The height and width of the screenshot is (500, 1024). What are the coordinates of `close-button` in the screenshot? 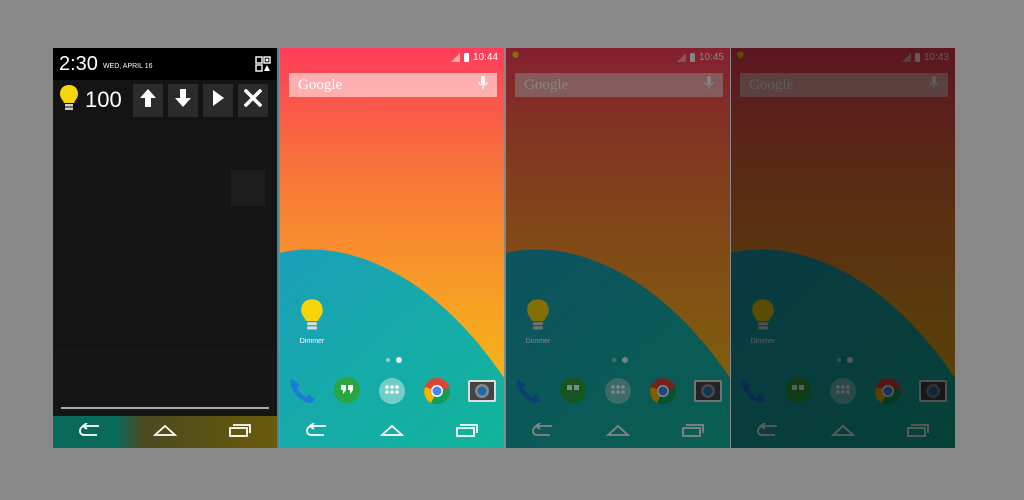 It's located at (253, 100).